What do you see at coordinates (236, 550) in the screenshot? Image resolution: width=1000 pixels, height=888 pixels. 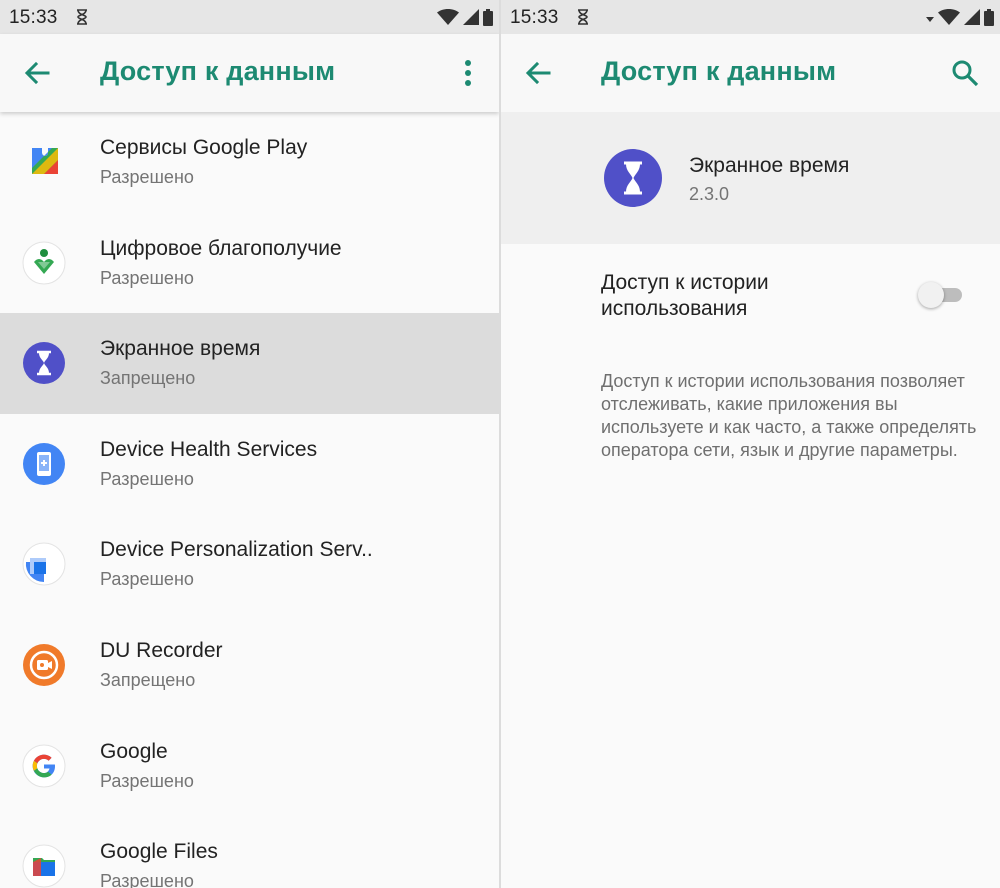 I see `app-name: Device Personalization Serv..` at bounding box center [236, 550].